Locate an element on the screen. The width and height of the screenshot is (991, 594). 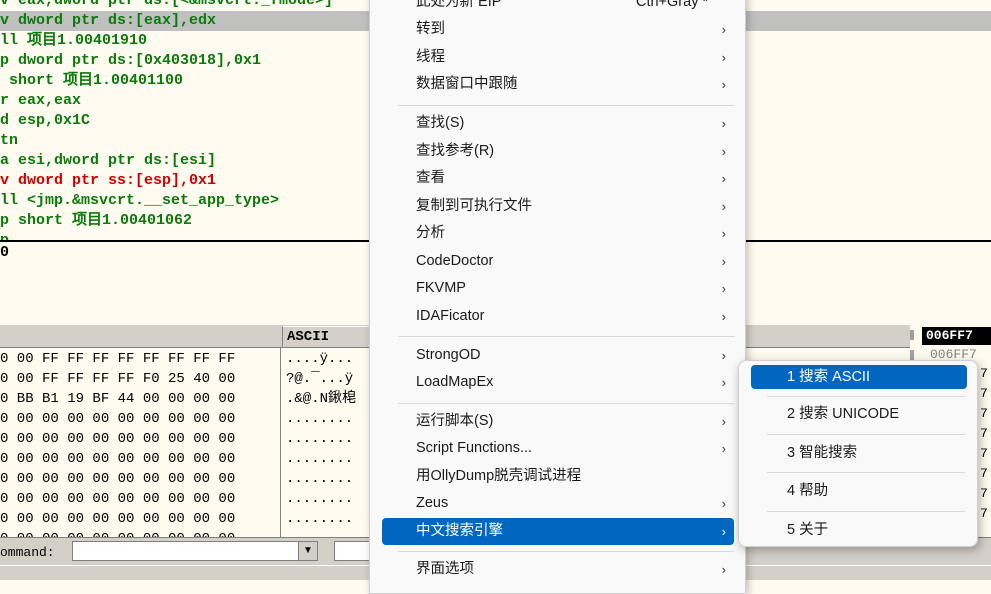
asm-line: d esp,0x1C is located at coordinates (45, 121).